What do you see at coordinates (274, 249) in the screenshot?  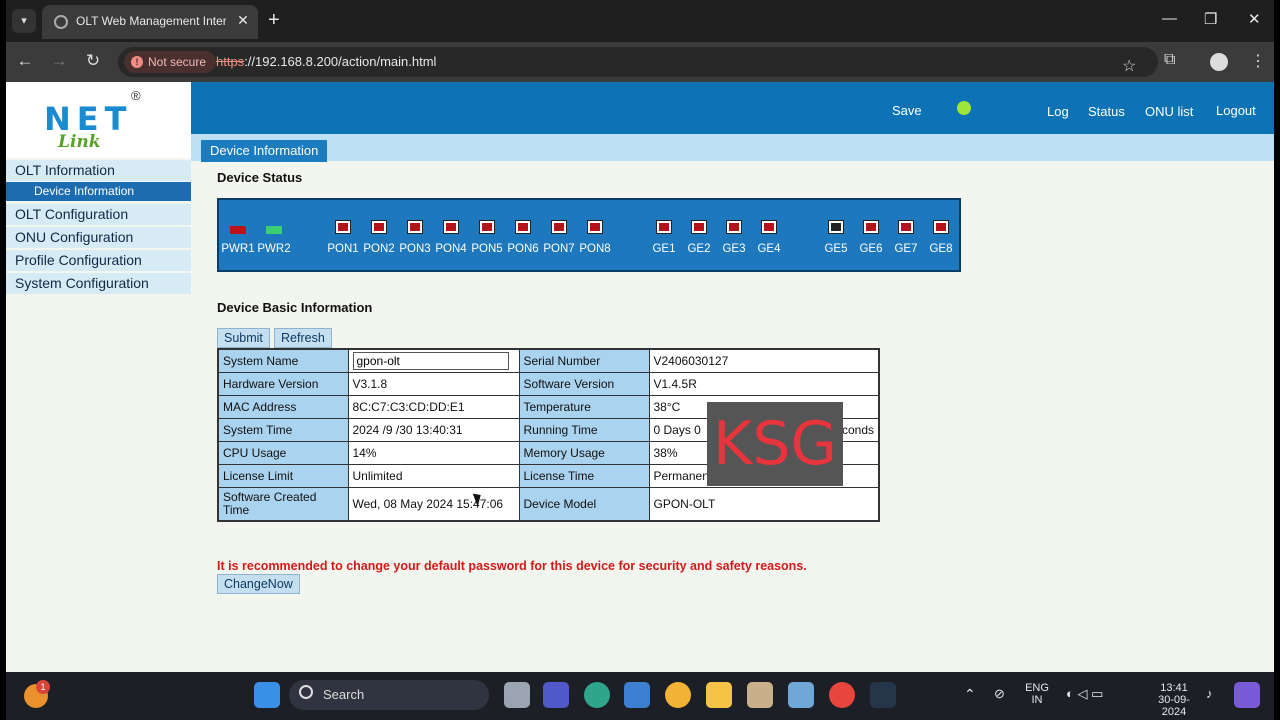 I see `port-label: PWR2` at bounding box center [274, 249].